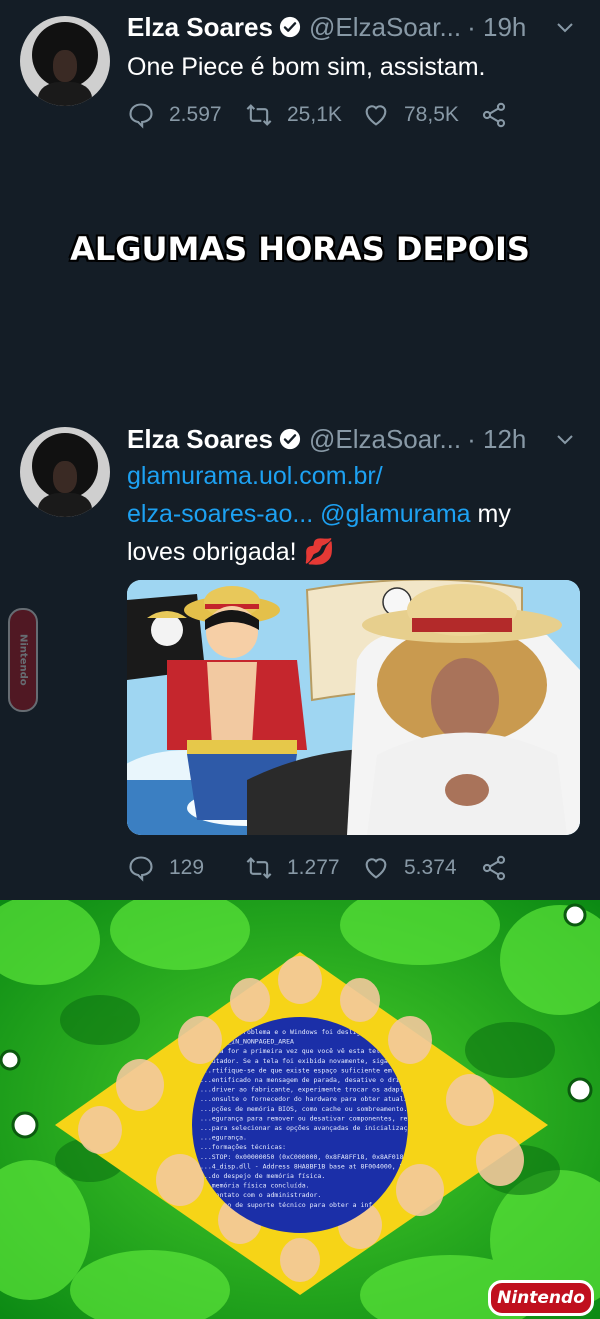  What do you see at coordinates (255, 1186) in the screenshot?
I see `bsod-text-line: ...memória física concluída.` at bounding box center [255, 1186].